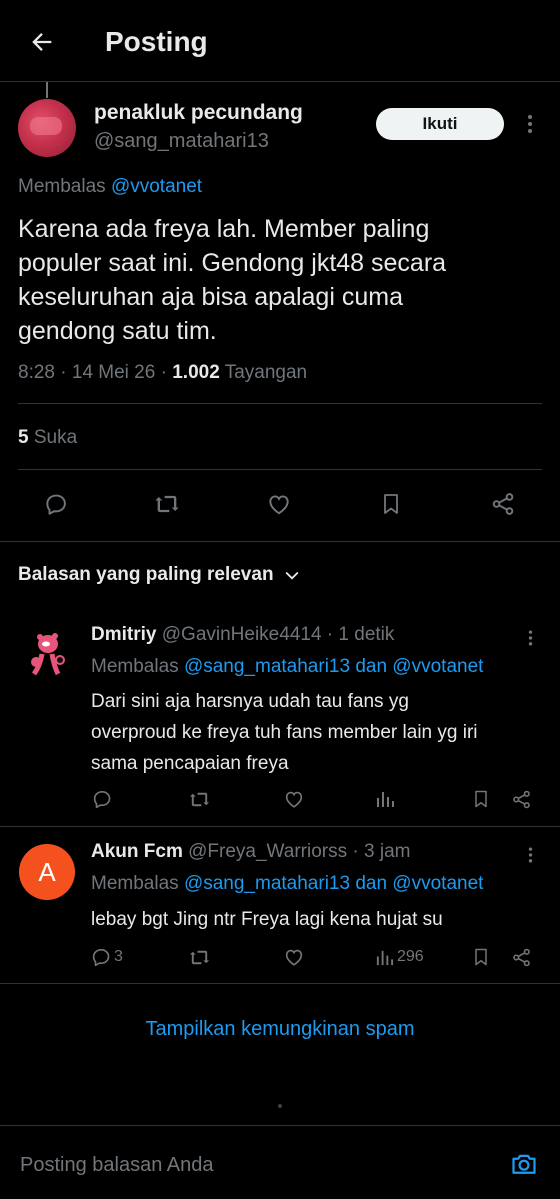 The height and width of the screenshot is (1199, 560). I want to click on camera-icon, so click(524, 1164).